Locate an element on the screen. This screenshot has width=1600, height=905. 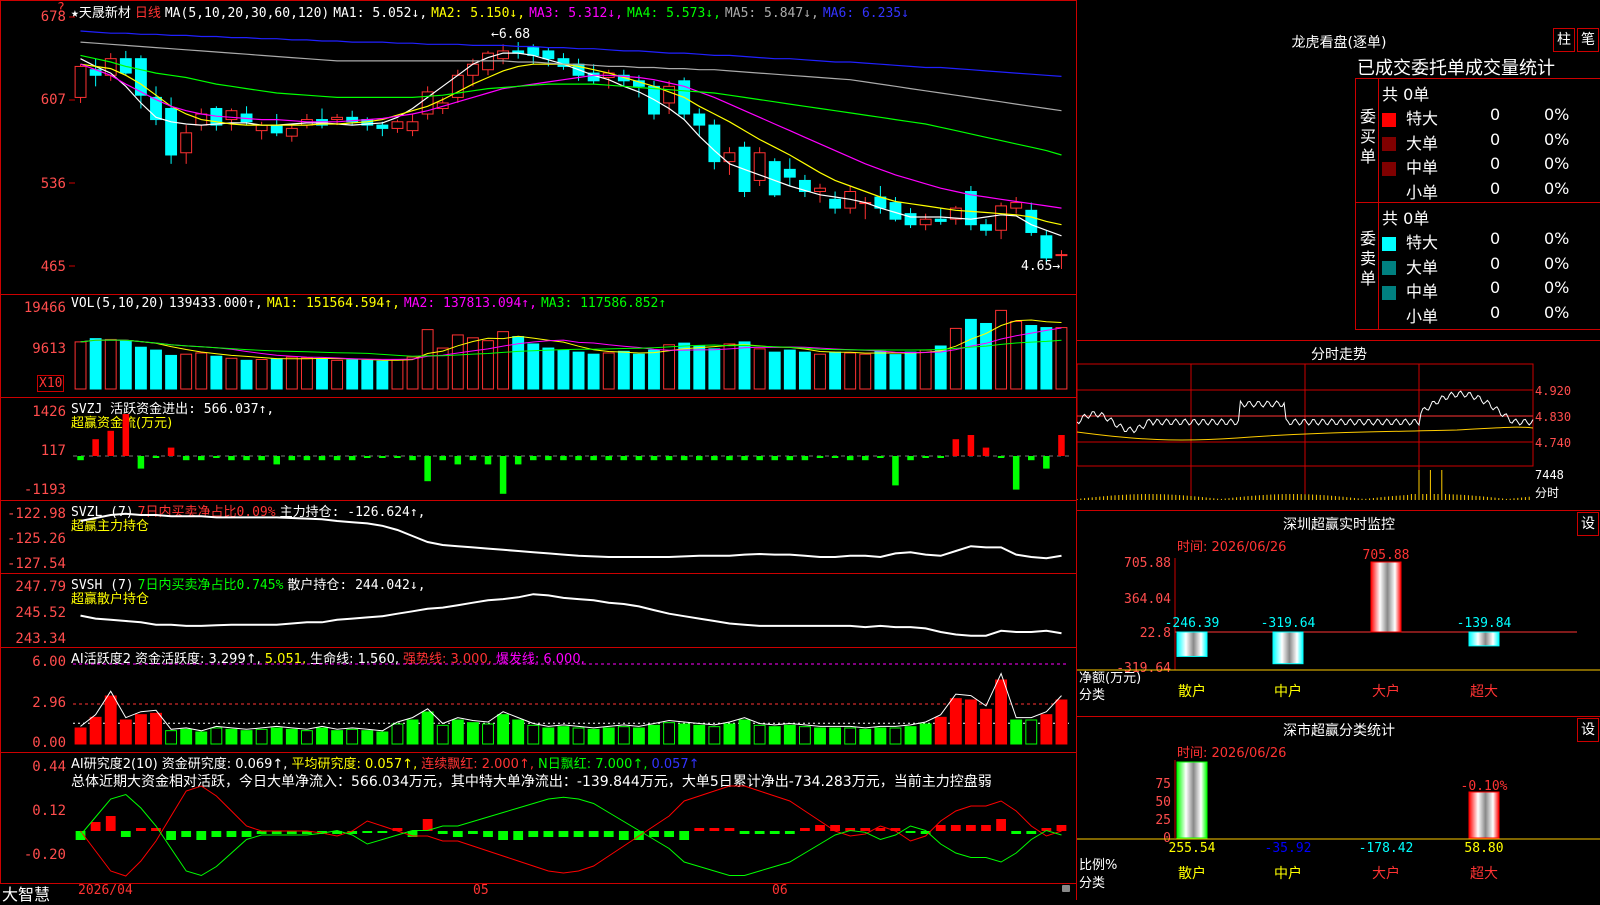
lock-icon is located at coordinates (1066, 888).